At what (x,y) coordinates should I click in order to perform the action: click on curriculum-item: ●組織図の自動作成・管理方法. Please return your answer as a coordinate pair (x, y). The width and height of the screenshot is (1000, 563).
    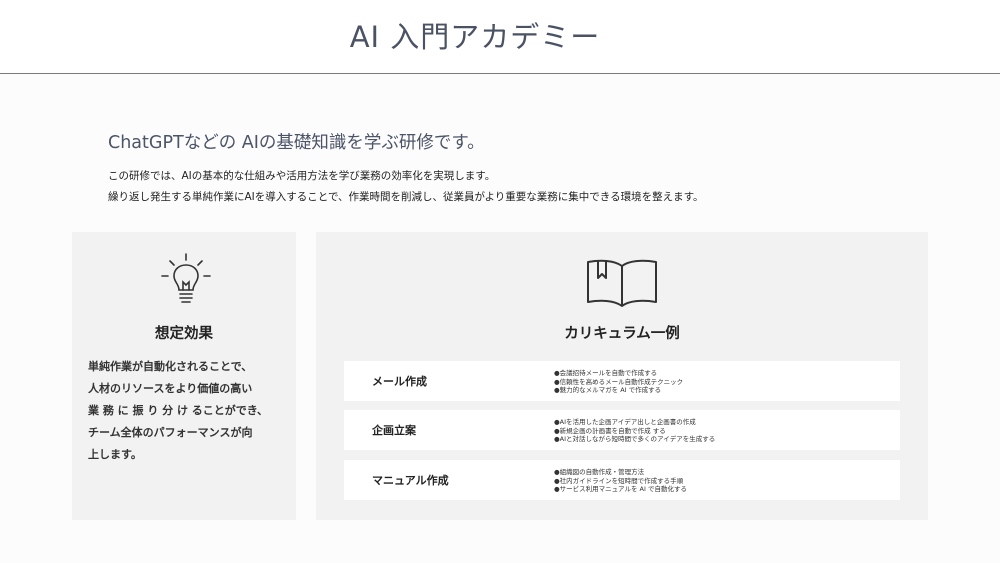
    Looking at the image, I should click on (599, 472).